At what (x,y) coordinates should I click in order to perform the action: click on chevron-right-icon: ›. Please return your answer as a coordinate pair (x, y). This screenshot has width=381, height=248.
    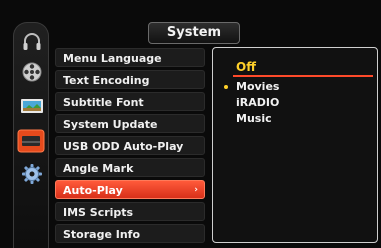
    Looking at the image, I should click on (196, 190).